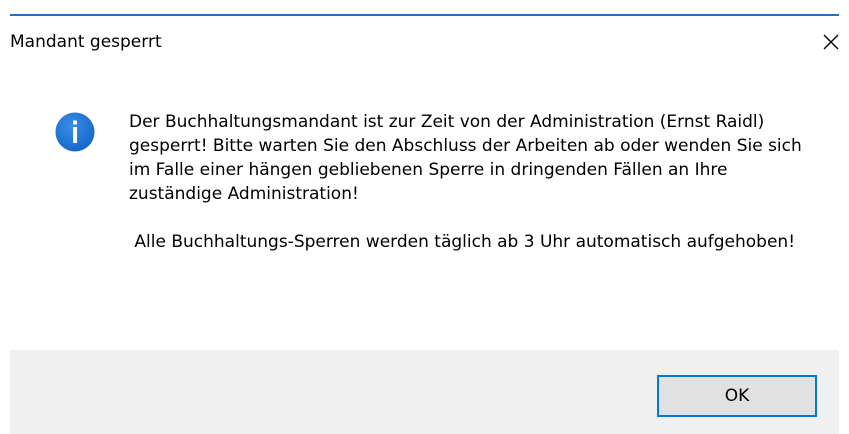 Image resolution: width=849 pixels, height=434 pixels. What do you see at coordinates (75, 132) in the screenshot?
I see `info-icon` at bounding box center [75, 132].